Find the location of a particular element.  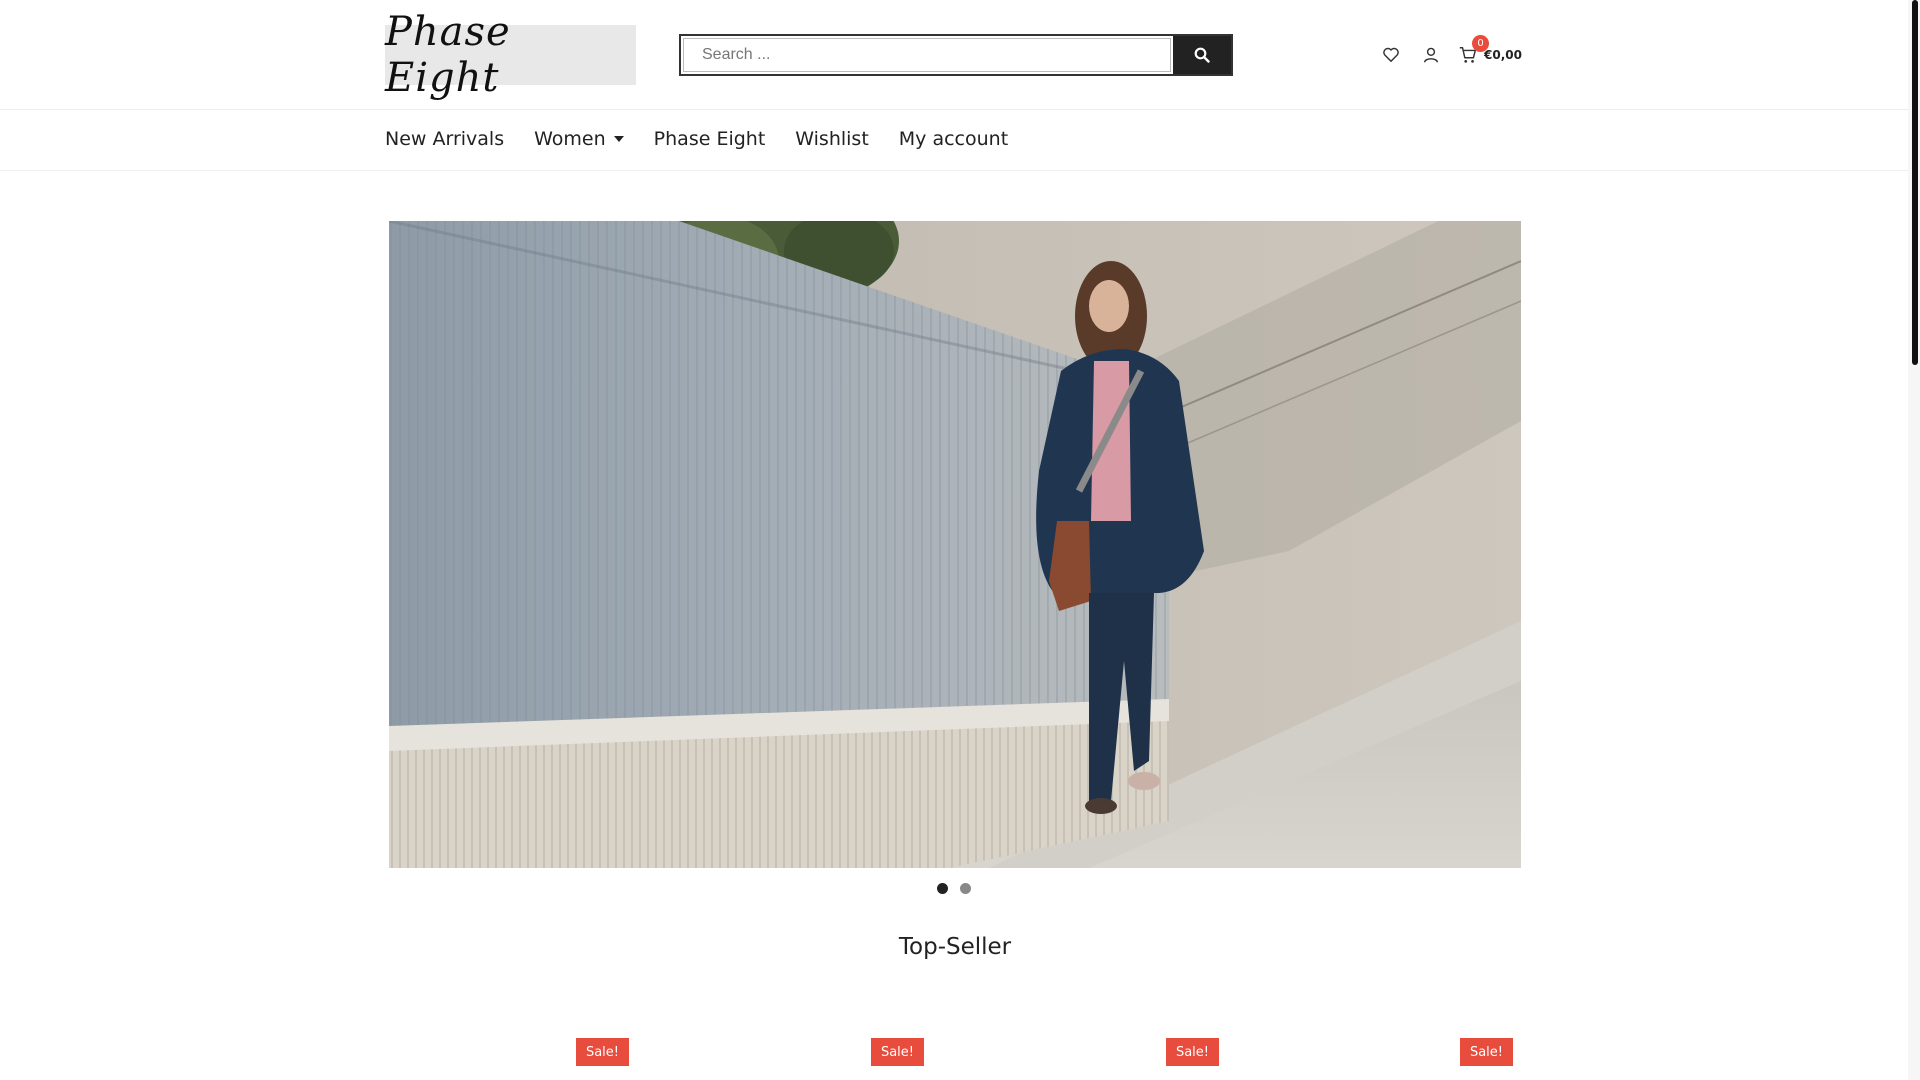

search-button is located at coordinates (1202, 55).